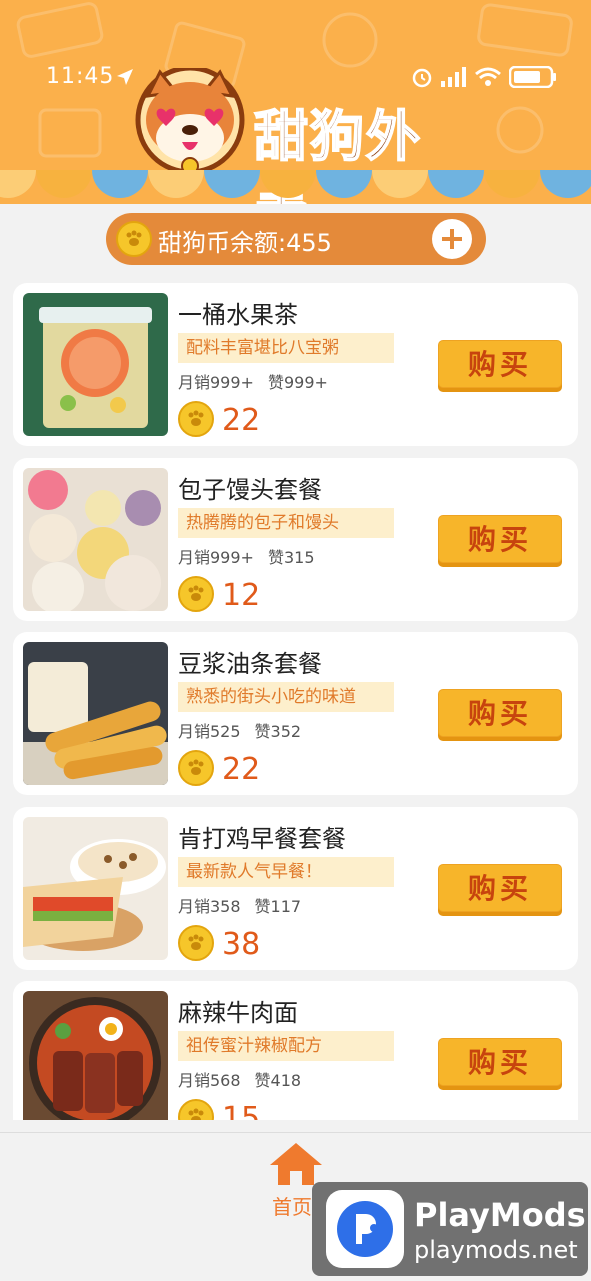  I want to click on product-likes: 赞418, so click(278, 1080).